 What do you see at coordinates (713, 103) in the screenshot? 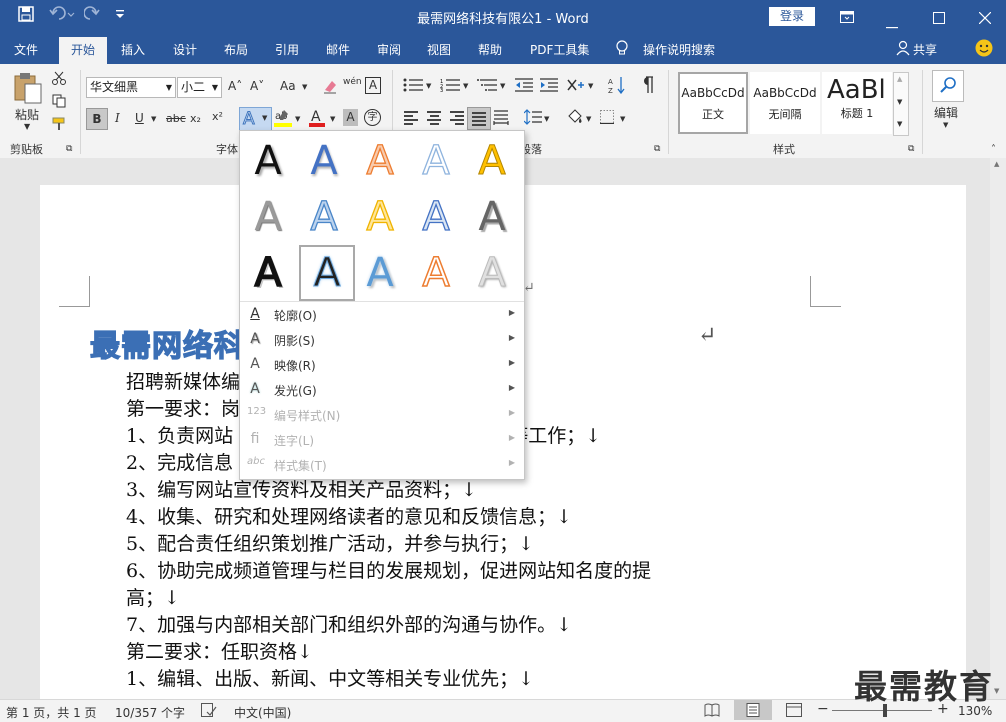
I see `style-normal: AaBbCcDd 正文` at bounding box center [713, 103].